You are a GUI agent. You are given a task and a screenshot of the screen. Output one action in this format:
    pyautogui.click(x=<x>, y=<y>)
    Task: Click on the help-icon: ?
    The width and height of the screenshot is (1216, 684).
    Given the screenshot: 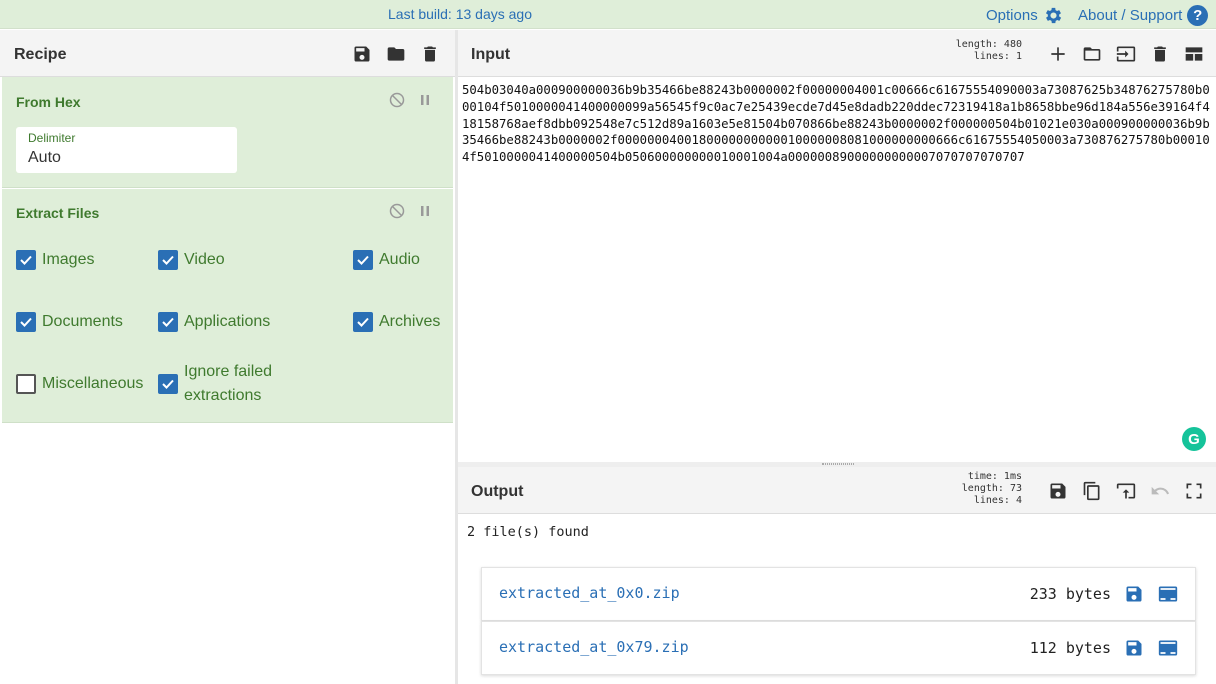 What is the action you would take?
    pyautogui.click(x=1198, y=15)
    